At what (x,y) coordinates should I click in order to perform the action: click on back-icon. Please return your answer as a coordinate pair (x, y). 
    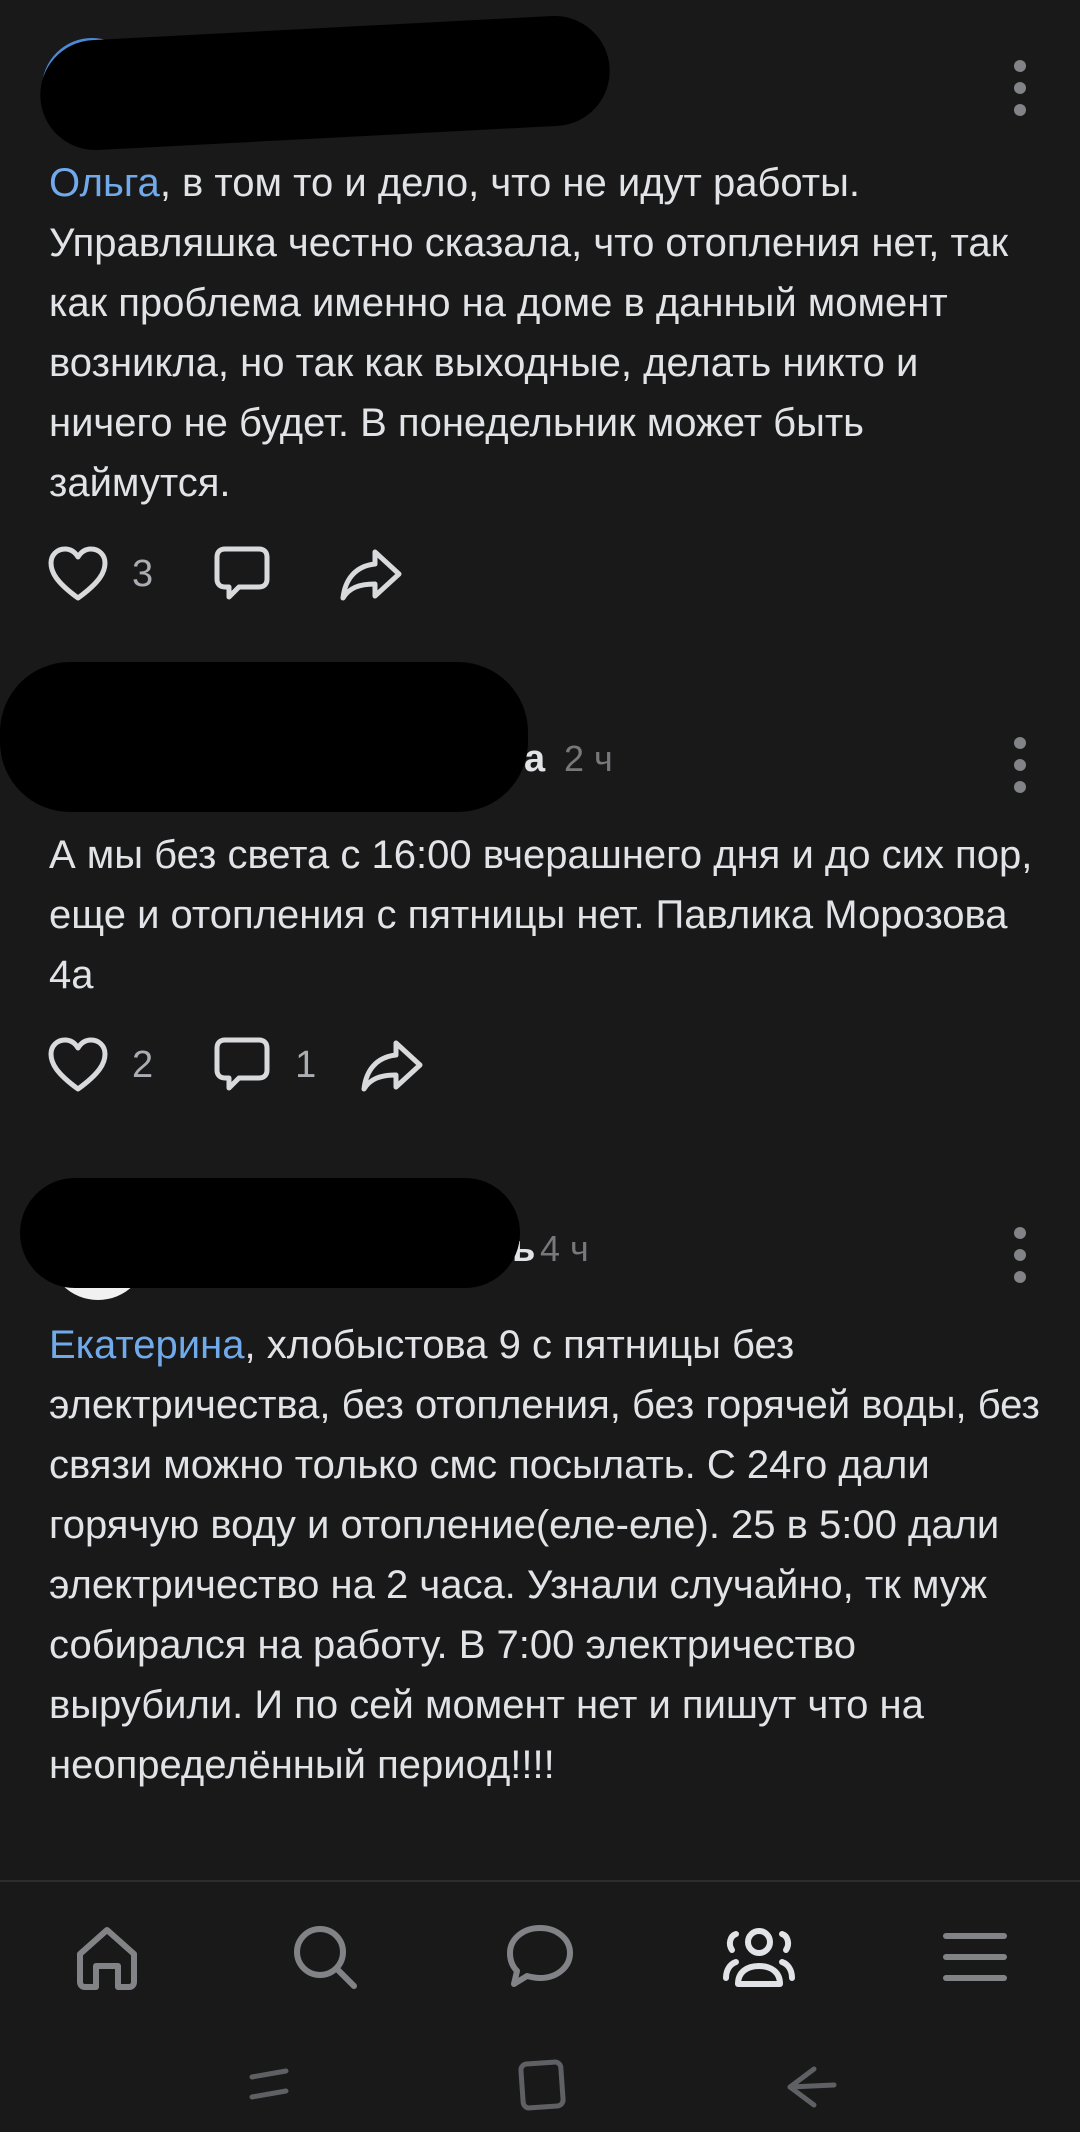
    Looking at the image, I should click on (812, 2087).